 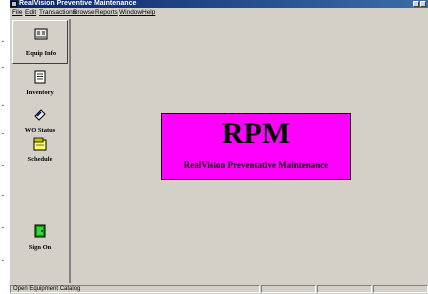 I want to click on status-bar: Open Equipment Catalog, so click(x=219, y=289).